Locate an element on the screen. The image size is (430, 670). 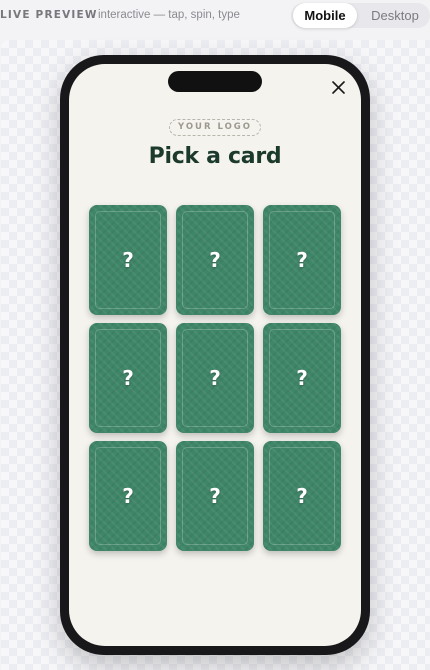
close-icon is located at coordinates (338, 87).